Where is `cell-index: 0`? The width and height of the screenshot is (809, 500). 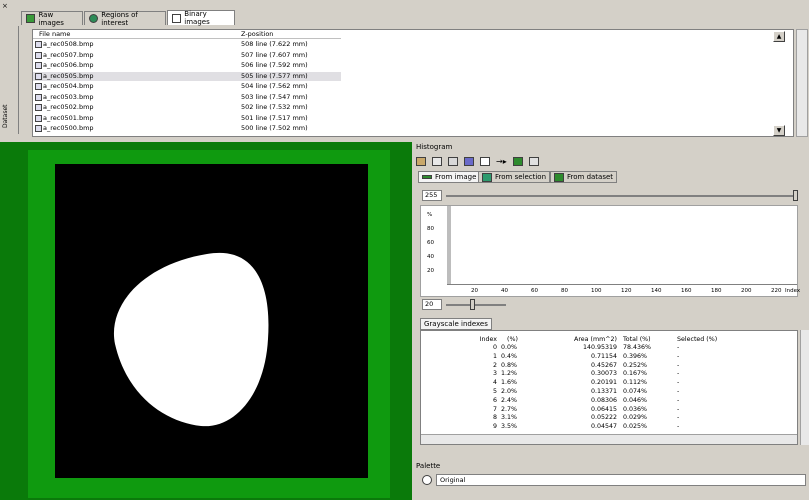
cell-index: 0 is located at coordinates (494, 347).